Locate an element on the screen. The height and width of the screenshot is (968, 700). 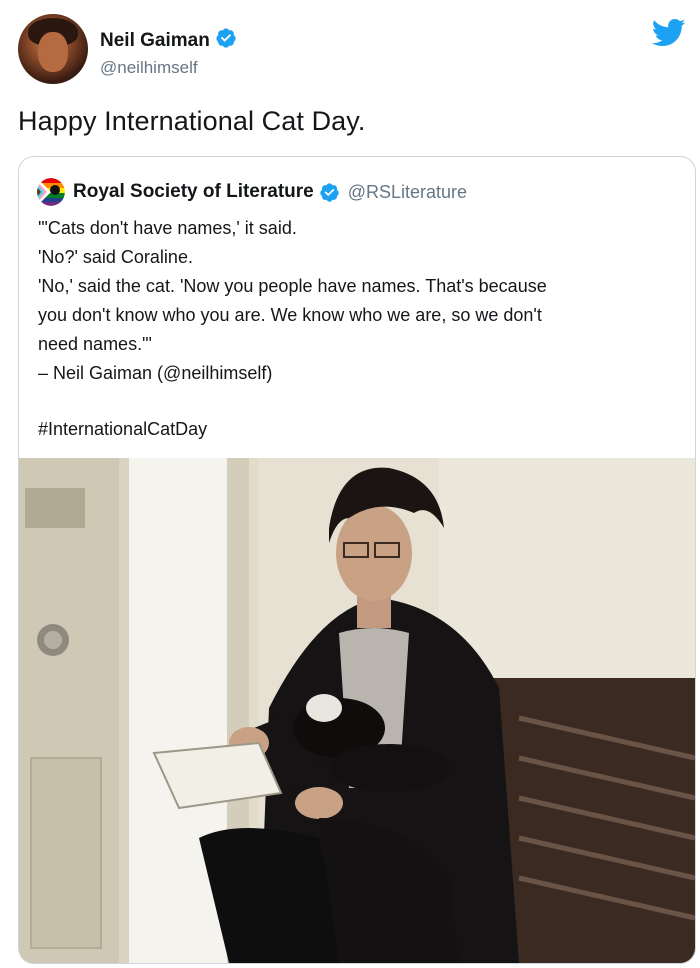
quoted-author-name: Royal Society of Literature is located at coordinates (193, 192).